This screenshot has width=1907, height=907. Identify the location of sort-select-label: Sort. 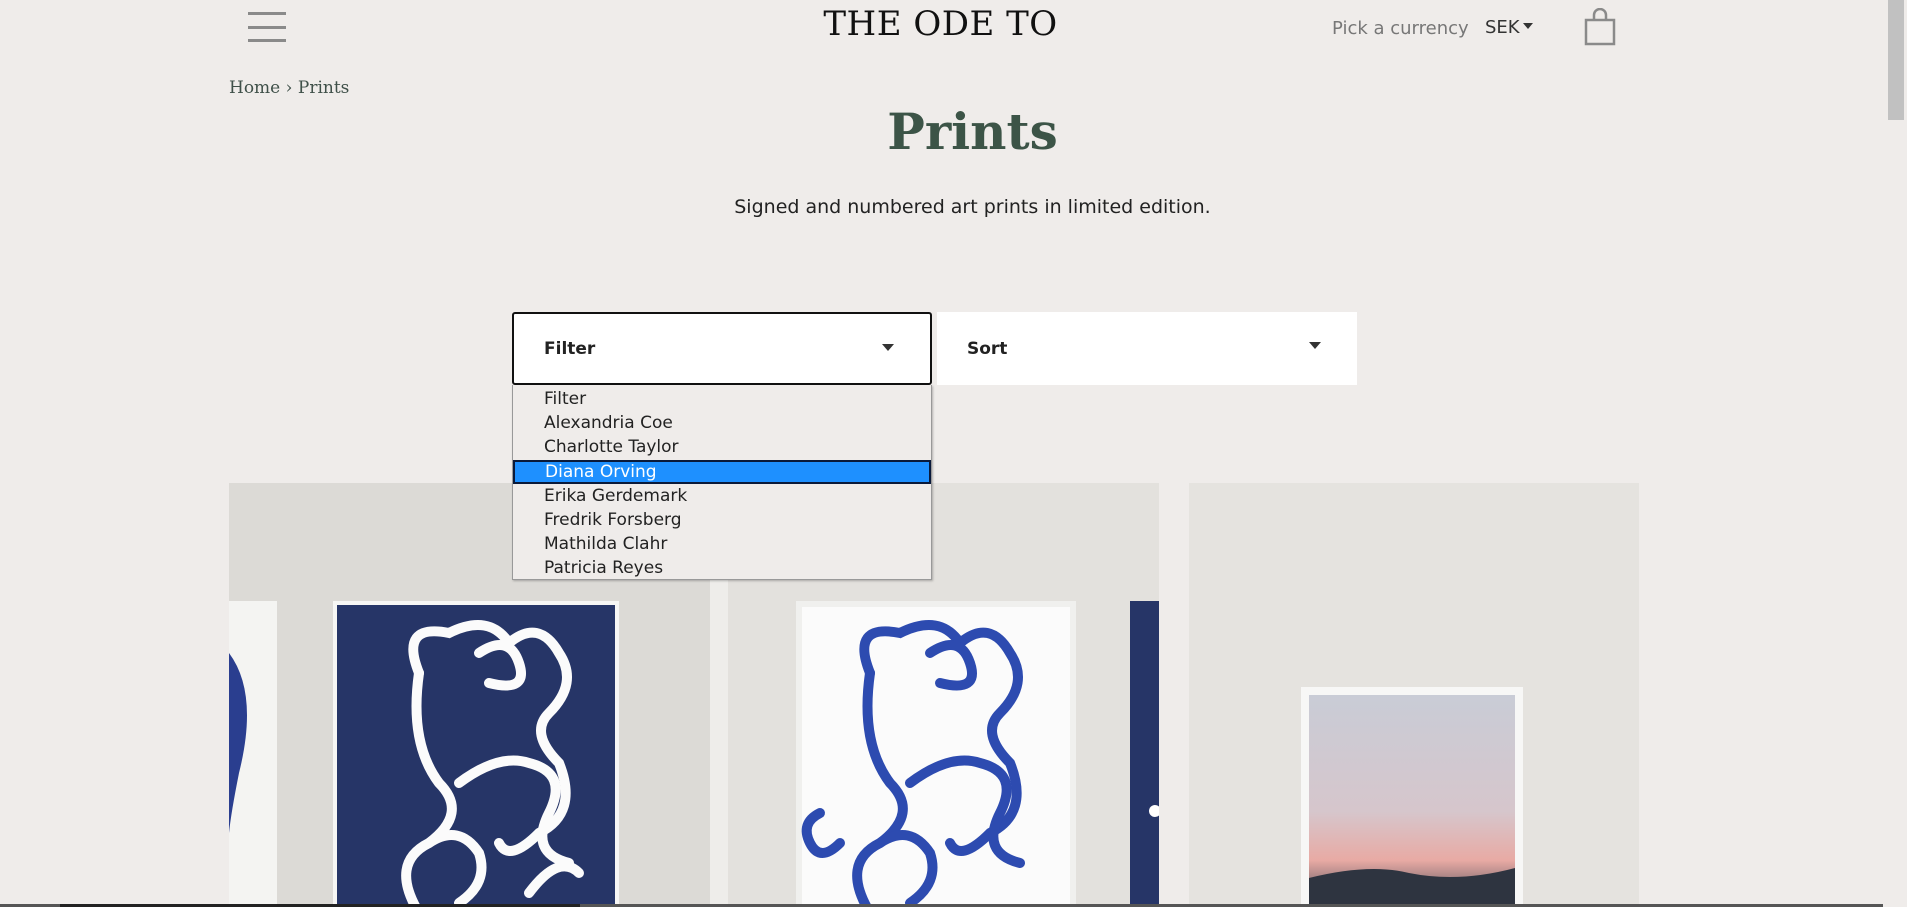
(987, 348).